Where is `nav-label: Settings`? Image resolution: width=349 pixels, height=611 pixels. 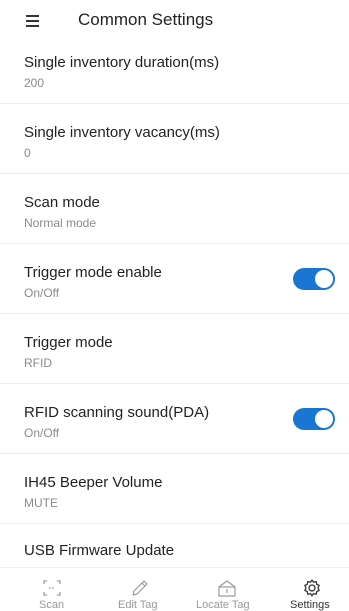
nav-label: Settings is located at coordinates (310, 605).